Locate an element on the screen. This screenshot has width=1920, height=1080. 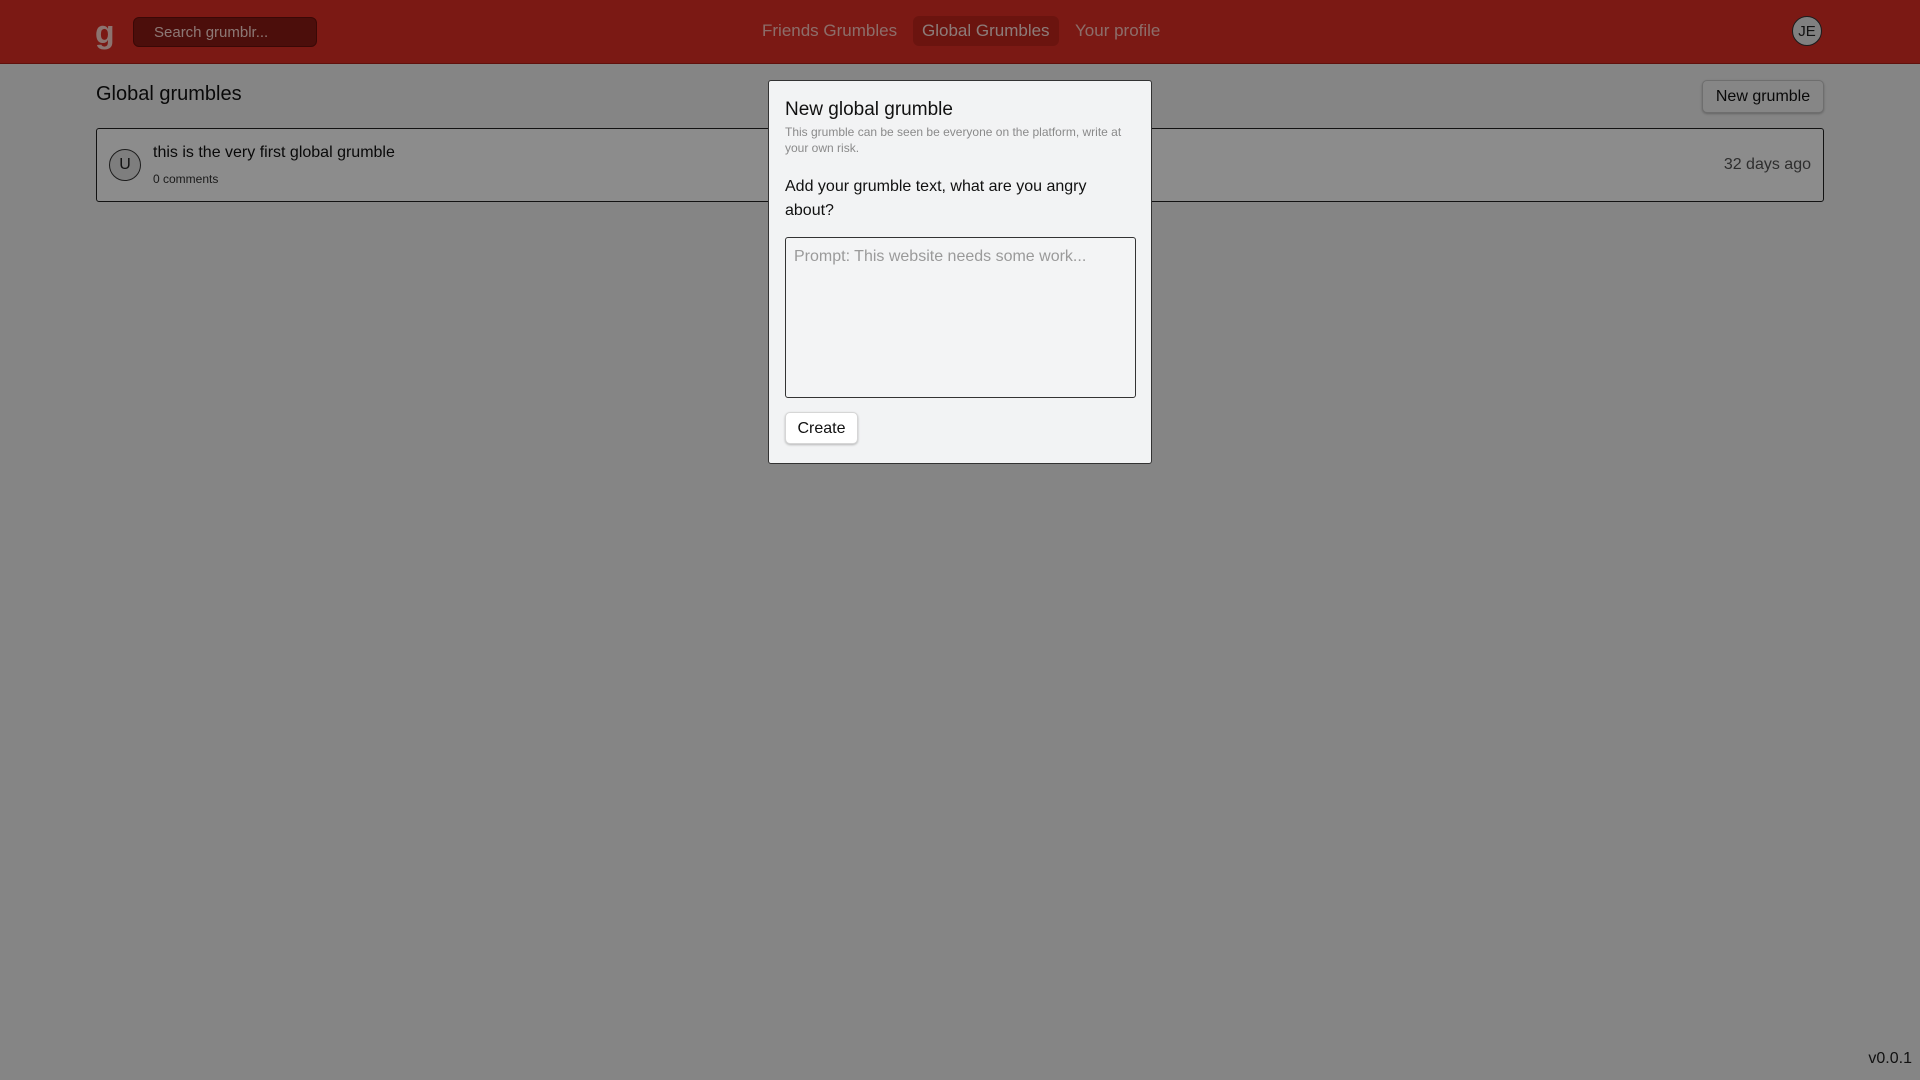
app-version: v0.0.1 is located at coordinates (1890, 1058).